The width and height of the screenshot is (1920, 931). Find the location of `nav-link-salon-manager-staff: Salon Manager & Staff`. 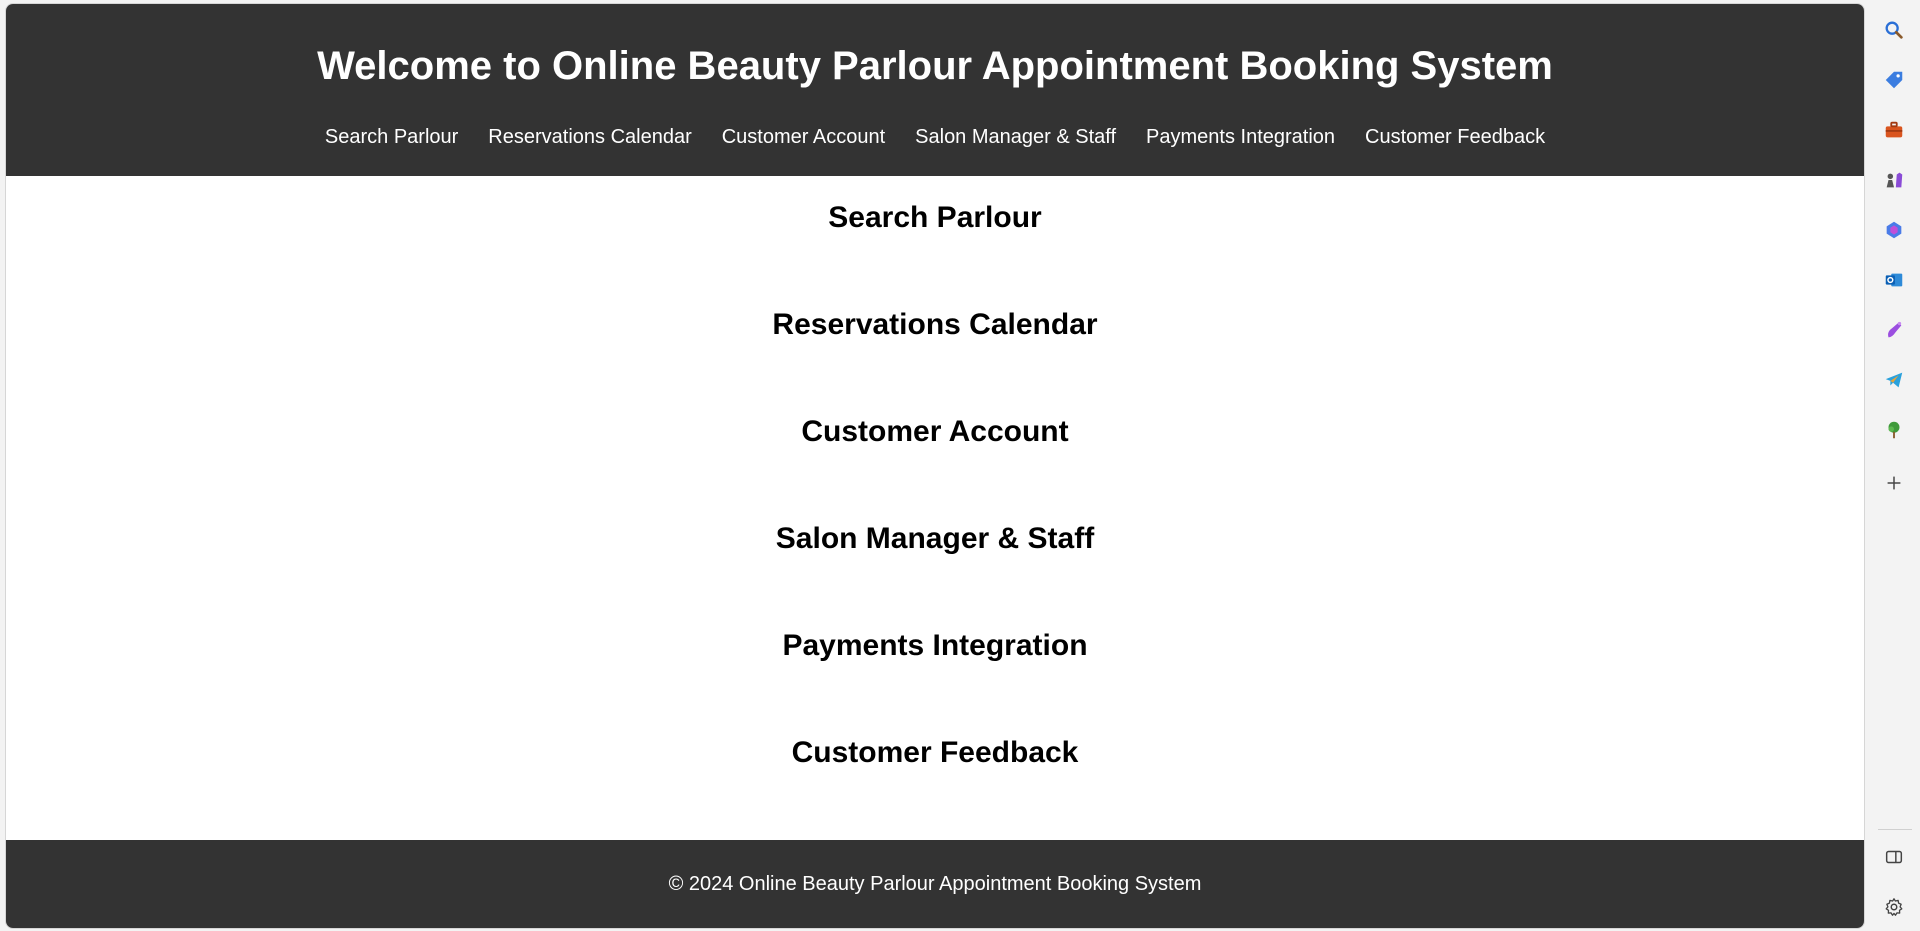

nav-link-salon-manager-staff: Salon Manager & Staff is located at coordinates (1015, 137).